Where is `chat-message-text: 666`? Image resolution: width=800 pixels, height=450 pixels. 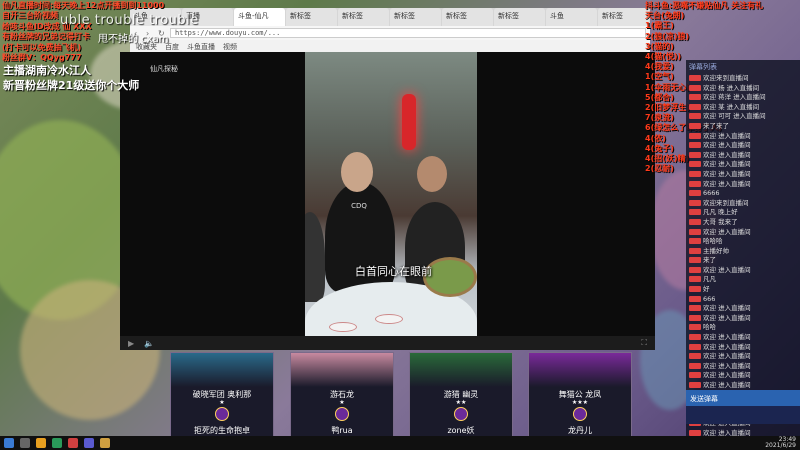 chat-message-text: 666 is located at coordinates (709, 298).